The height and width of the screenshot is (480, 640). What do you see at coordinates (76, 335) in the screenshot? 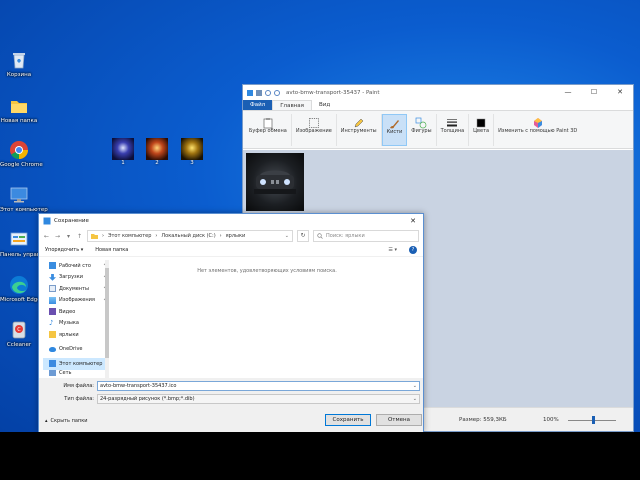
I see `nav-item-shortcuts: ярлыки` at bounding box center [76, 335].